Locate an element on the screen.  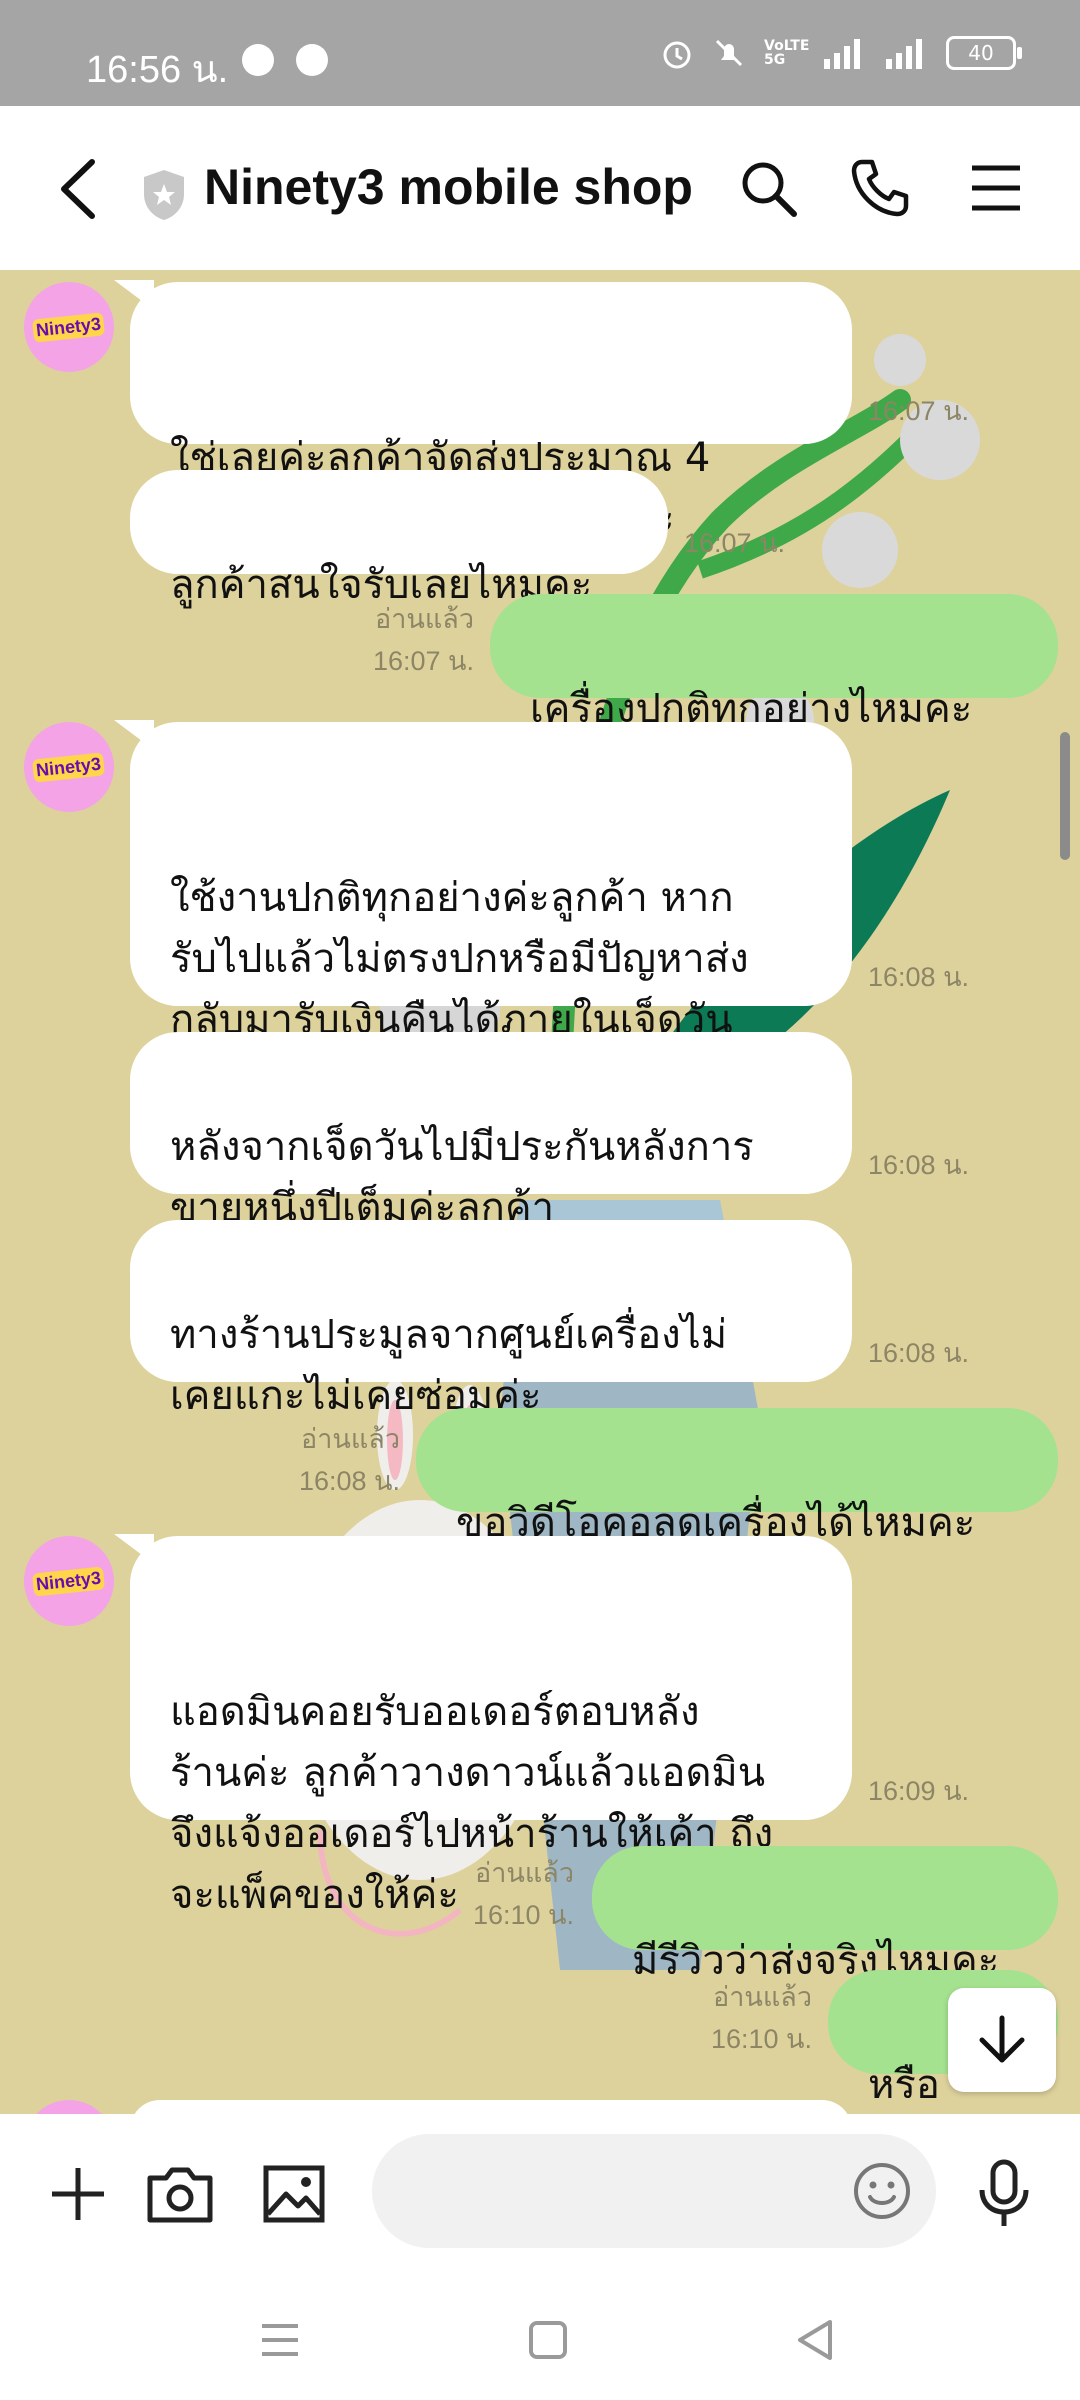
shield-icon is located at coordinates (164, 195).